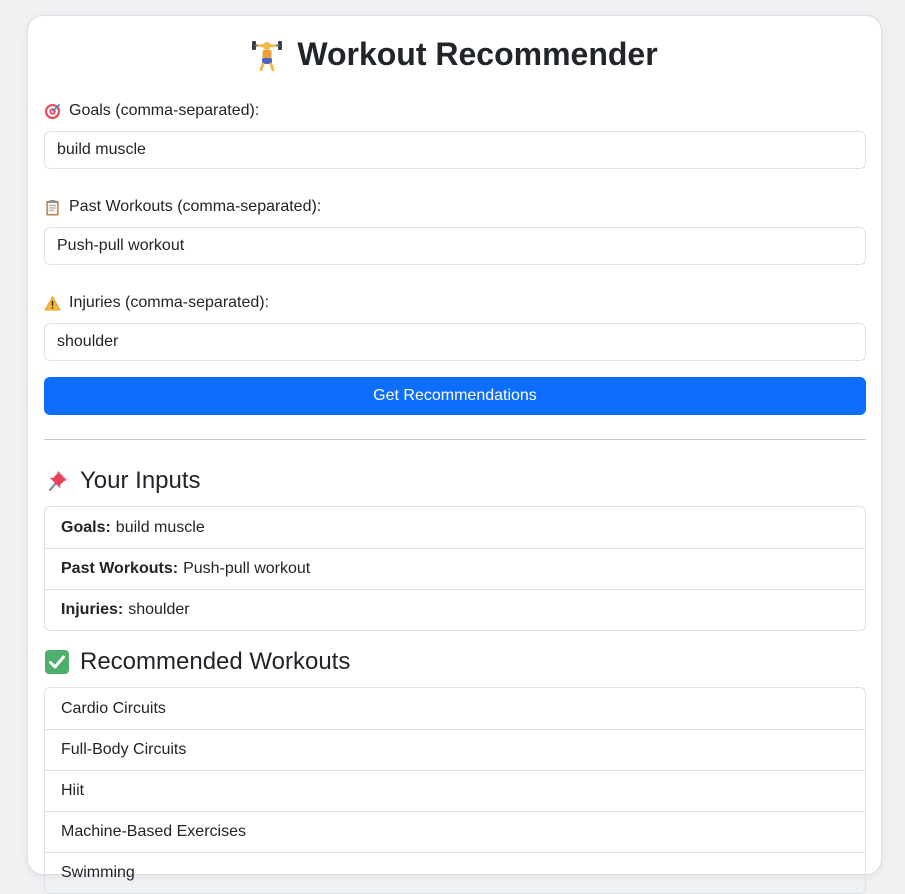 The image size is (905, 894). What do you see at coordinates (160, 527) in the screenshot?
I see `inputs-row-value: build muscle` at bounding box center [160, 527].